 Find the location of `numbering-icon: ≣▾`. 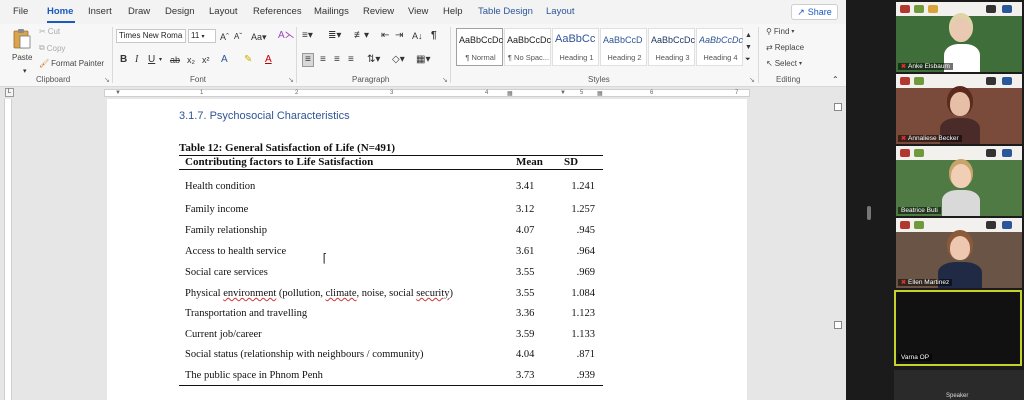

numbering-icon: ≣▾ is located at coordinates (334, 36).